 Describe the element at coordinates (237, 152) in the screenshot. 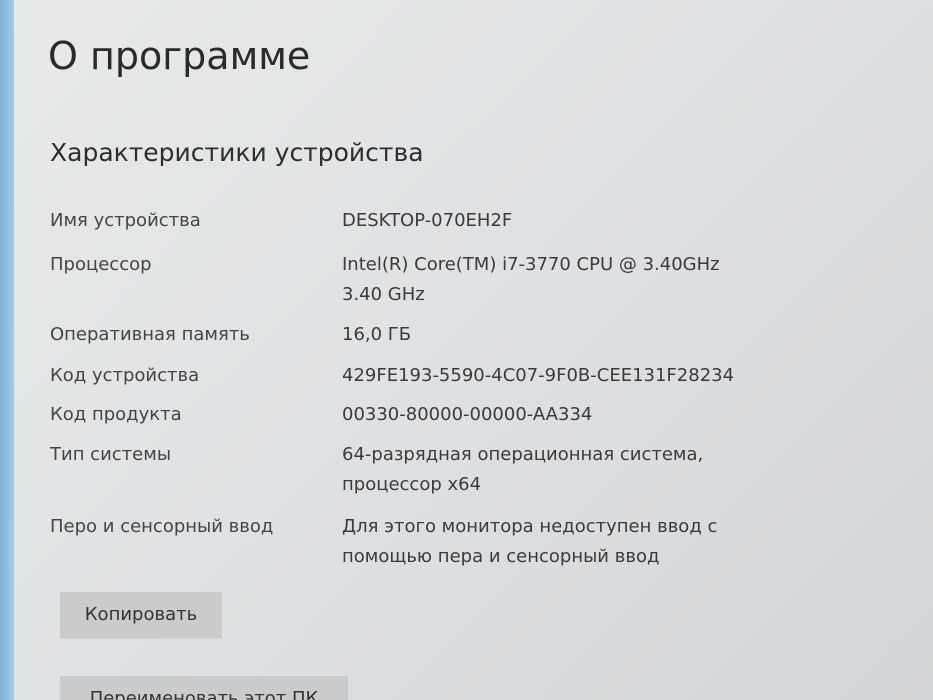

I see `section-title: Характеристики устройства` at that location.